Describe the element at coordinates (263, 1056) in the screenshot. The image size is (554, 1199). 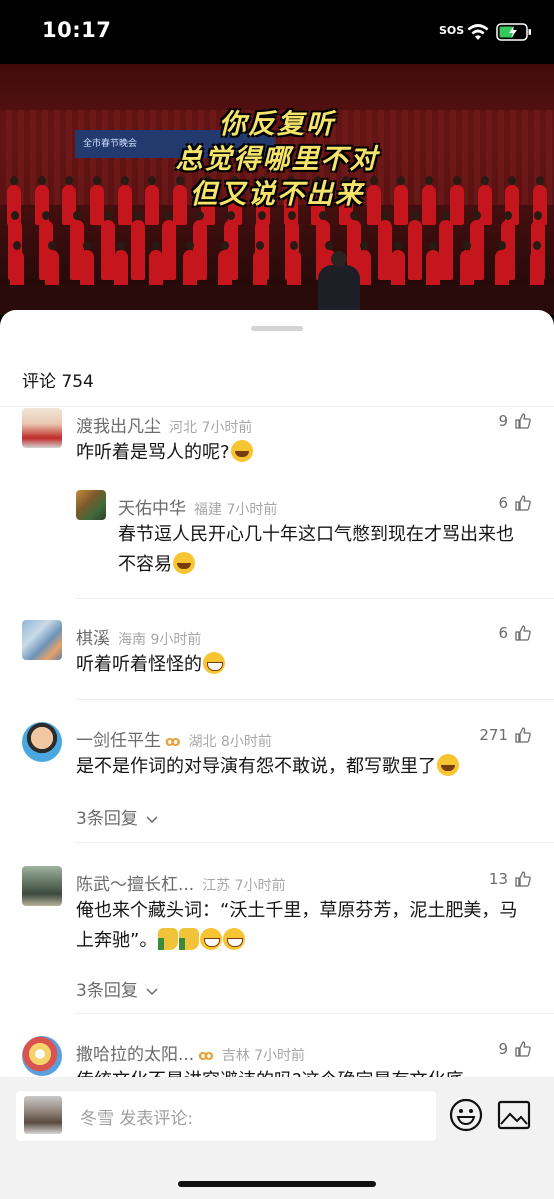
I see `comment-location-time: 吉林 7小时前` at that location.